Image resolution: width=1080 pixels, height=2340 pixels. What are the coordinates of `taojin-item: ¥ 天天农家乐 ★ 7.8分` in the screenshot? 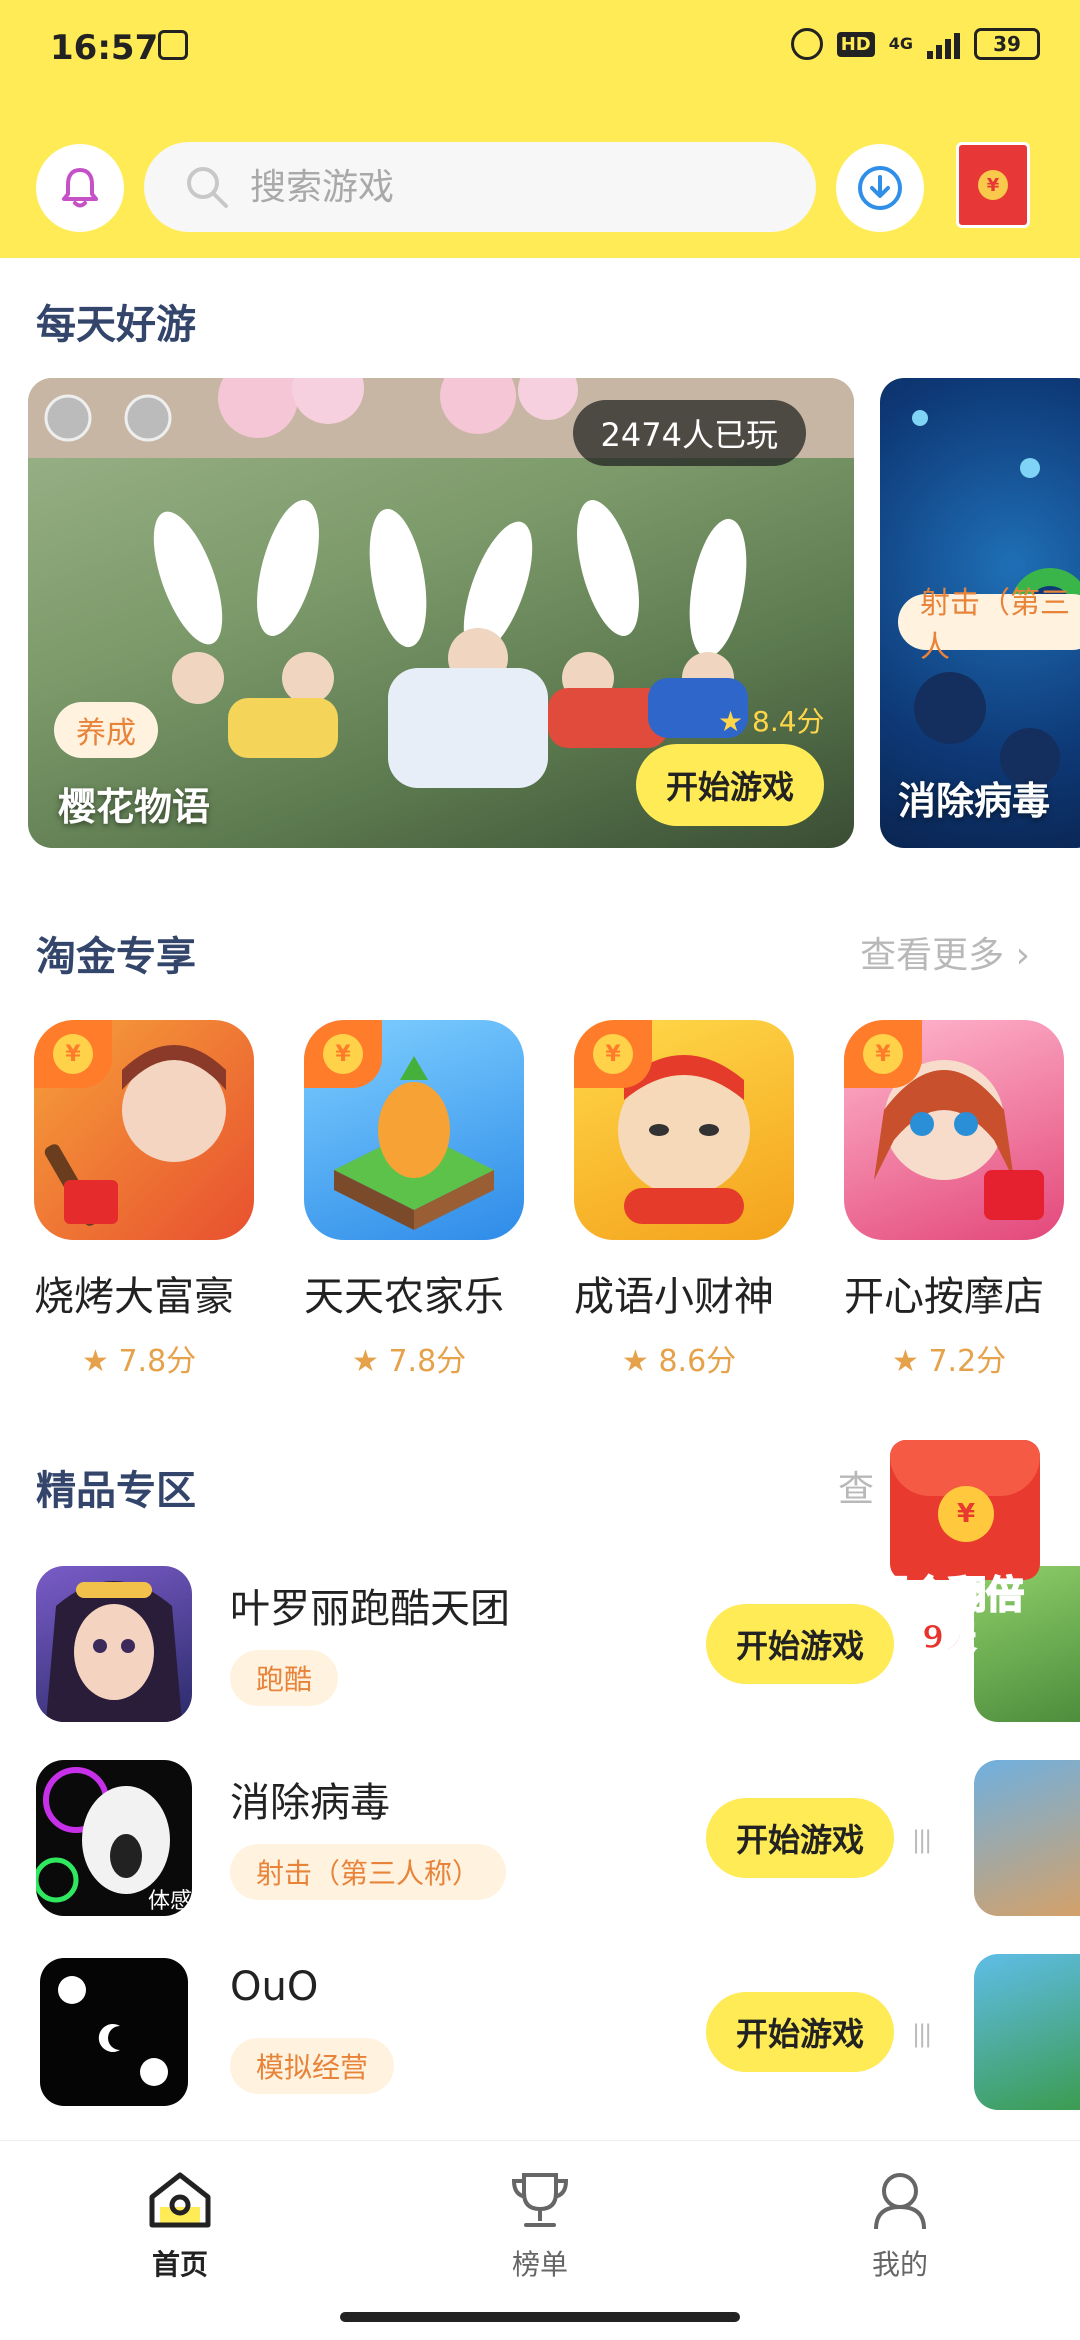 It's located at (419, 1200).